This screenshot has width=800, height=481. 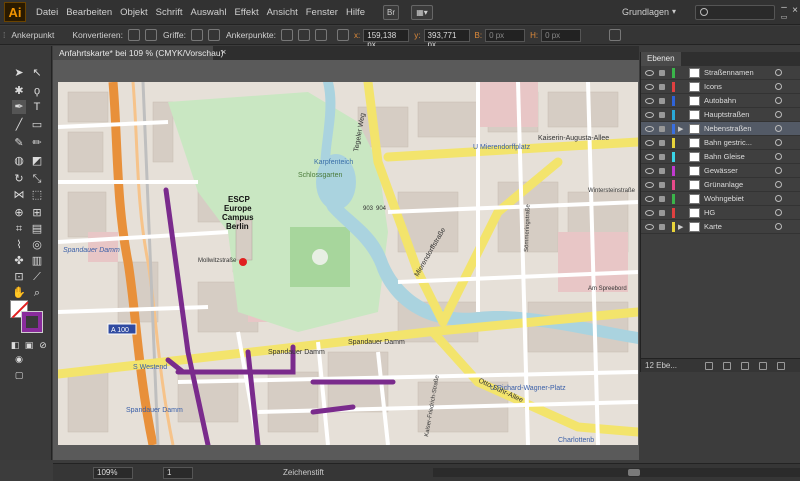 I want to click on hand-tool-icon: ✋, so click(x=19, y=293).